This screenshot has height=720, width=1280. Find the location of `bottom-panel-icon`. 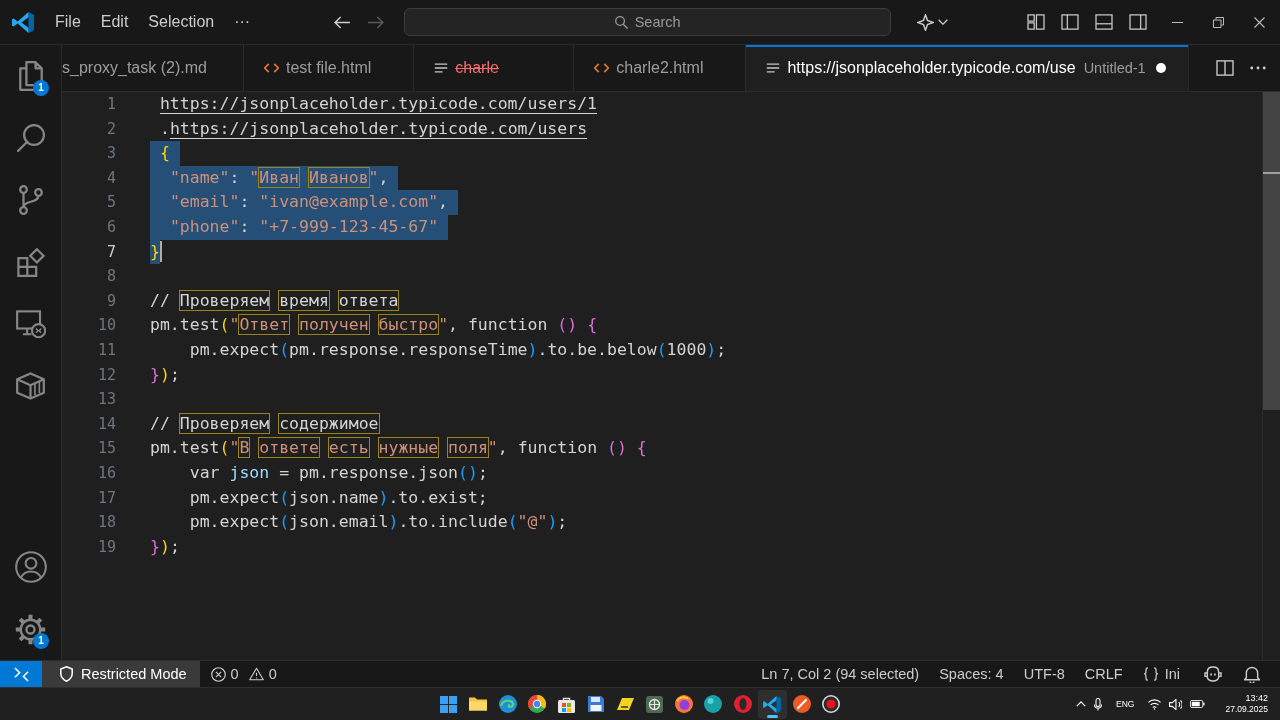

bottom-panel-icon is located at coordinates (1104, 22).